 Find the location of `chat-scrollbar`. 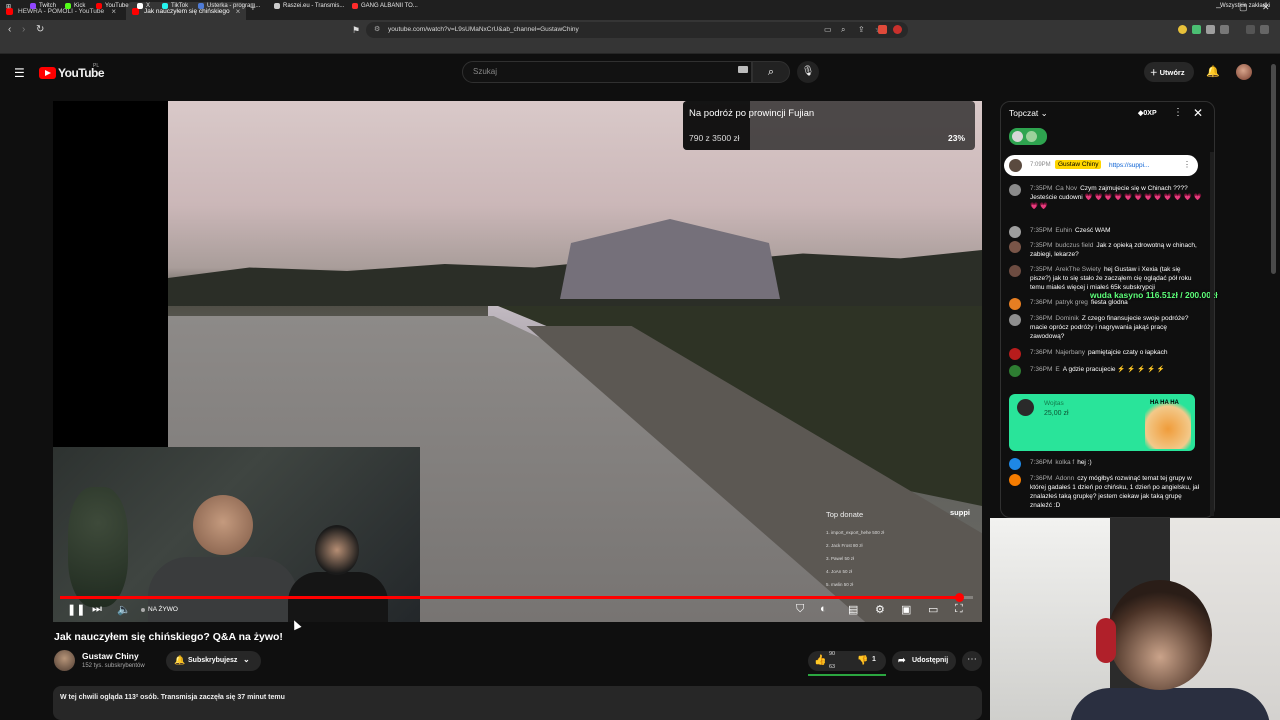

chat-scrollbar is located at coordinates (1212, 334).